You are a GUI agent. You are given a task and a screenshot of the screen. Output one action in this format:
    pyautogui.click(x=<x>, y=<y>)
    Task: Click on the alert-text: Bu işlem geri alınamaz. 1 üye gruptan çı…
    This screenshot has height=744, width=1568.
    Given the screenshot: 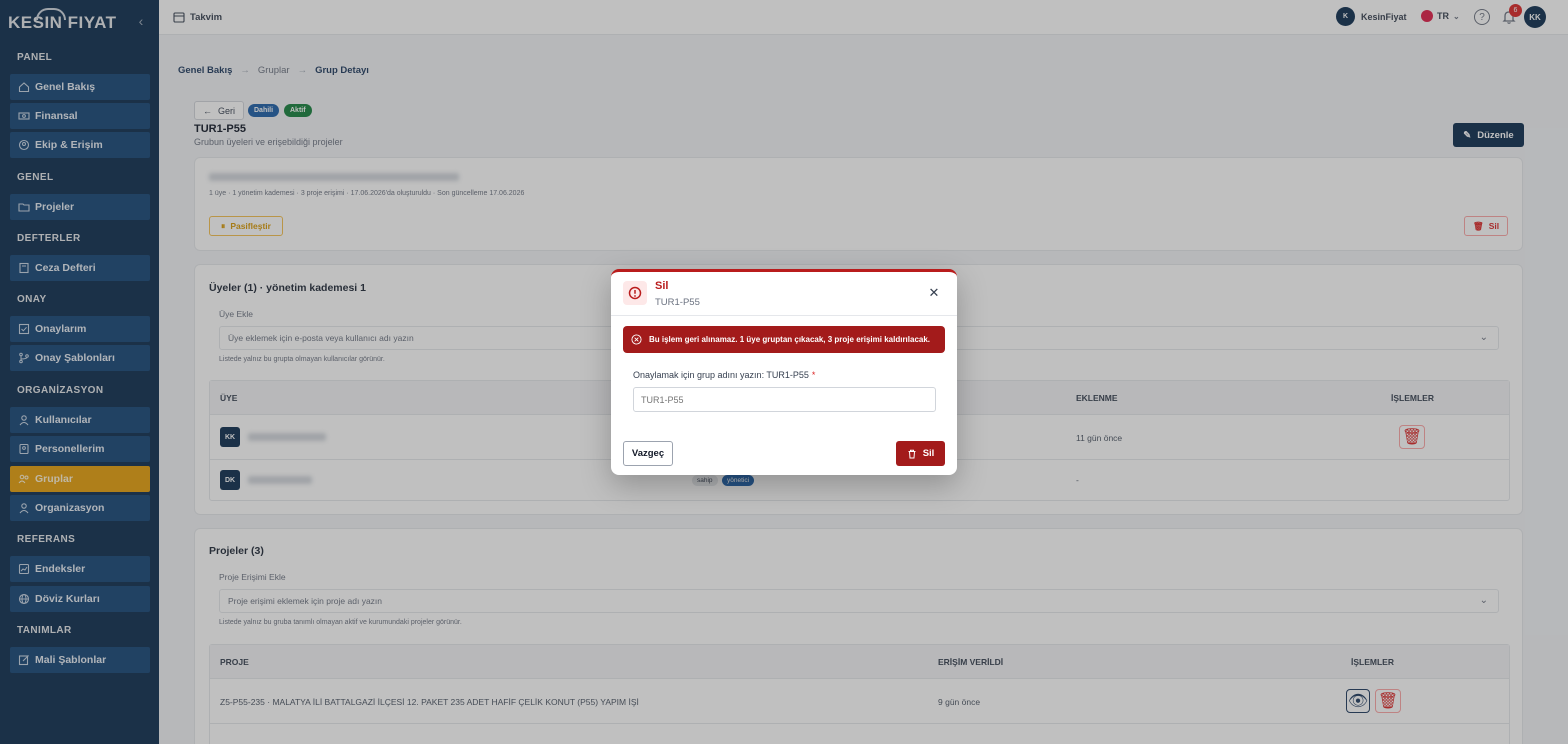 What is the action you would take?
    pyautogui.click(x=790, y=339)
    